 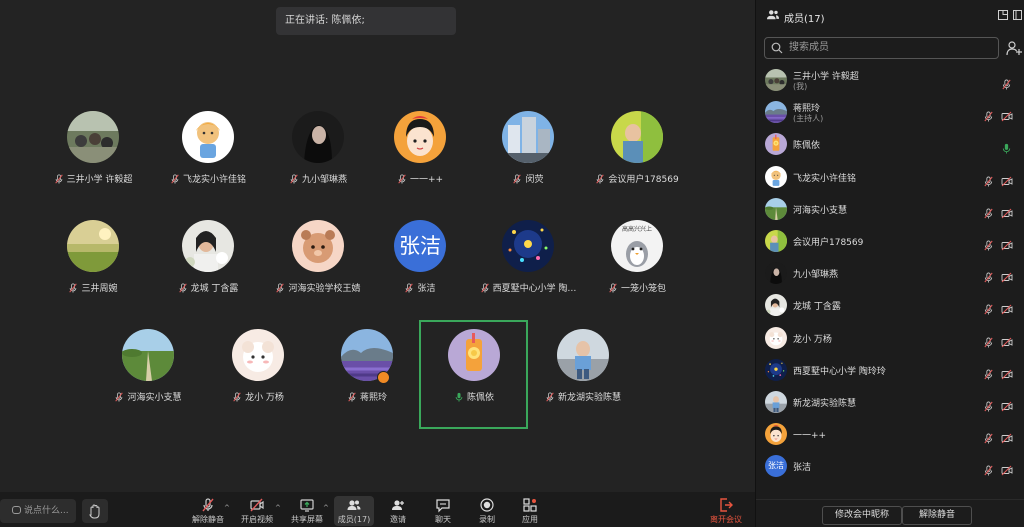 What do you see at coordinates (825, 404) in the screenshot?
I see `member-name: 新龙湖实验陈慧` at bounding box center [825, 404].